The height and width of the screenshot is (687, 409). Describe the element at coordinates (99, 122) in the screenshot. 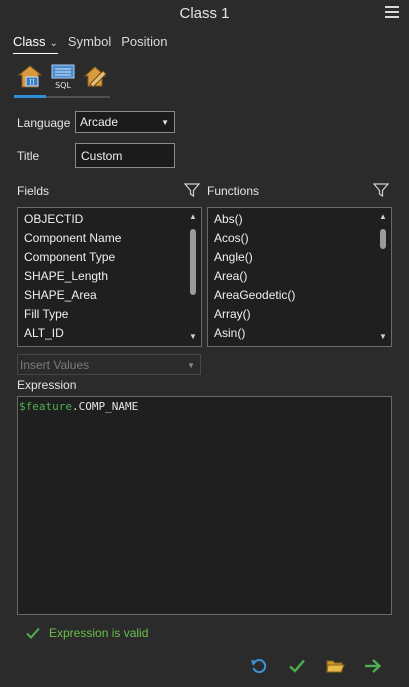

I see `language-value: Arcade` at that location.